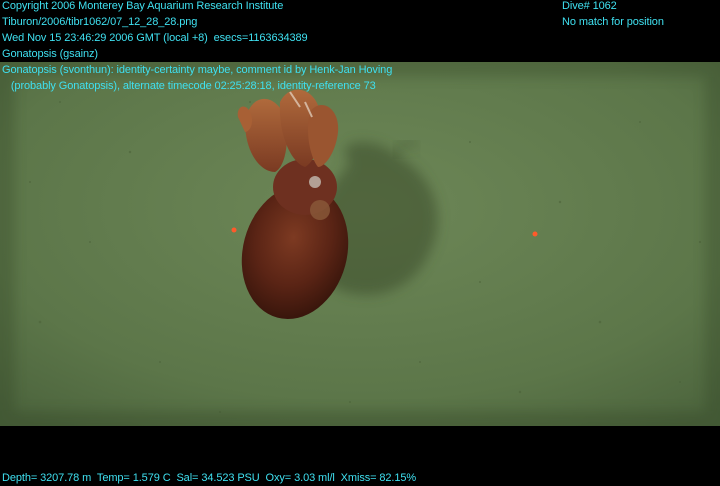 The height and width of the screenshot is (486, 720). What do you see at coordinates (589, 6) in the screenshot?
I see `dive-number-text: Dive# 1062` at bounding box center [589, 6].